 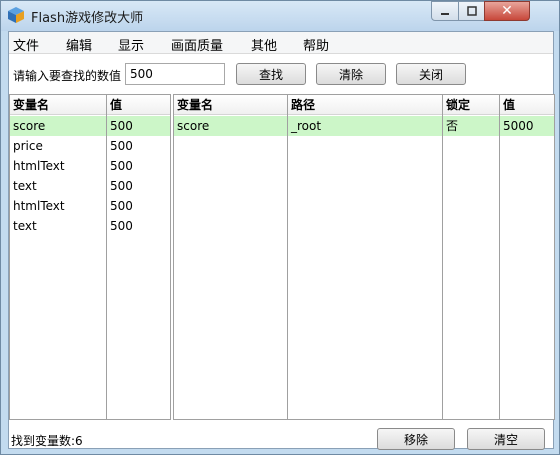 What do you see at coordinates (527, 126) in the screenshot?
I see `watch-cell-value: 5000` at bounding box center [527, 126].